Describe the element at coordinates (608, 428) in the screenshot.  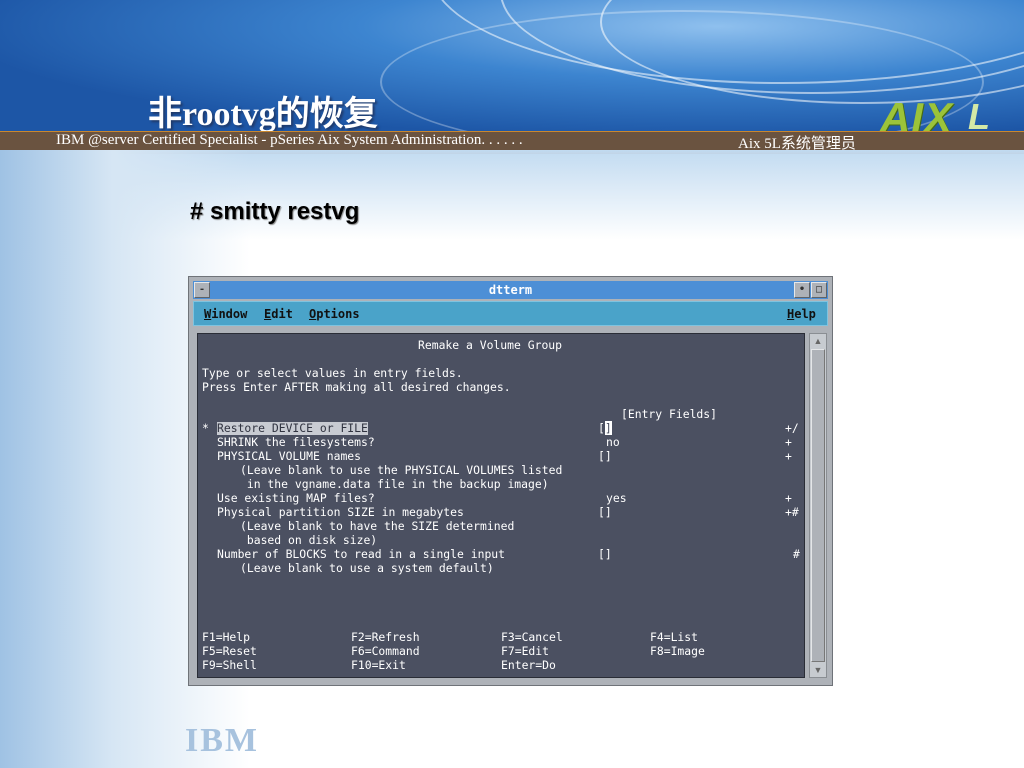
I see `text-cursor: ]` at that location.